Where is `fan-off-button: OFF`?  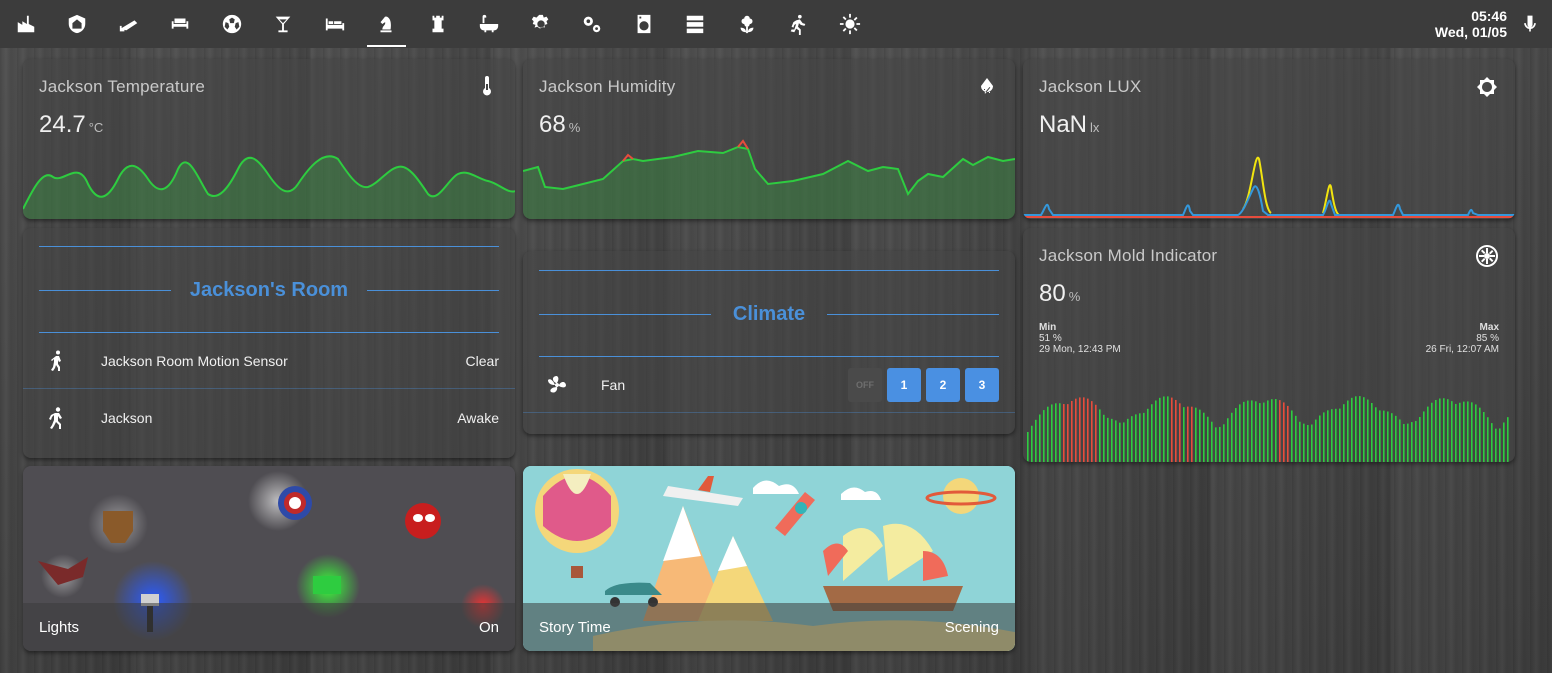
fan-off-button: OFF is located at coordinates (865, 385).